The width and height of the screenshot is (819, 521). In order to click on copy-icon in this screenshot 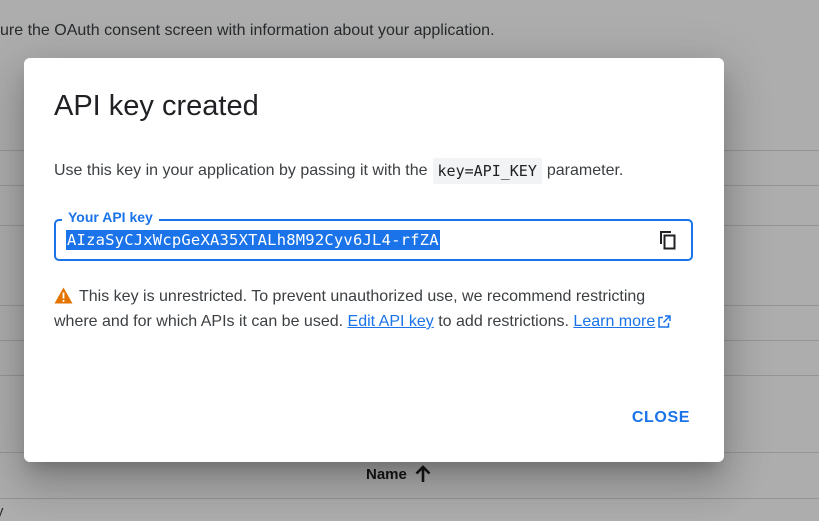, I will do `click(668, 240)`.